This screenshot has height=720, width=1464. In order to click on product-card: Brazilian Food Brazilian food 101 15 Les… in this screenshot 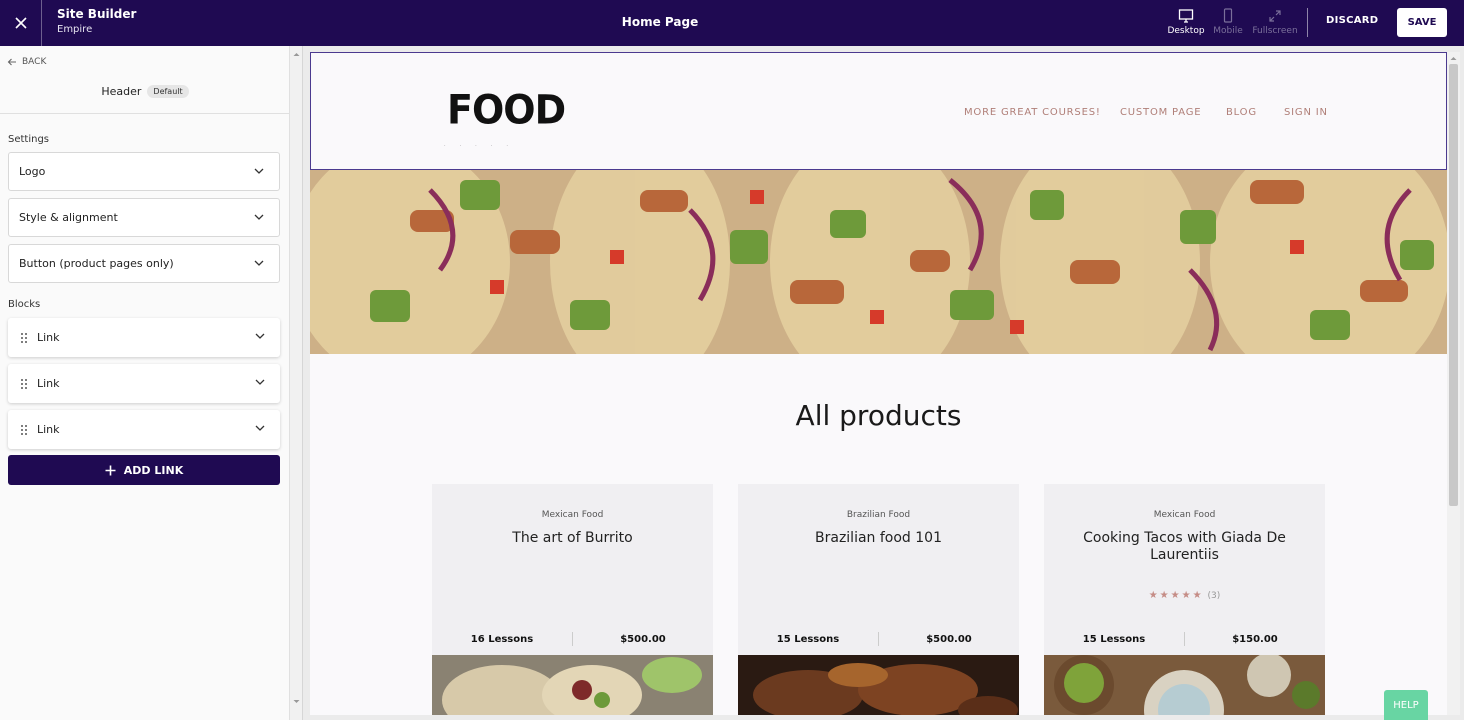, I will do `click(878, 599)`.